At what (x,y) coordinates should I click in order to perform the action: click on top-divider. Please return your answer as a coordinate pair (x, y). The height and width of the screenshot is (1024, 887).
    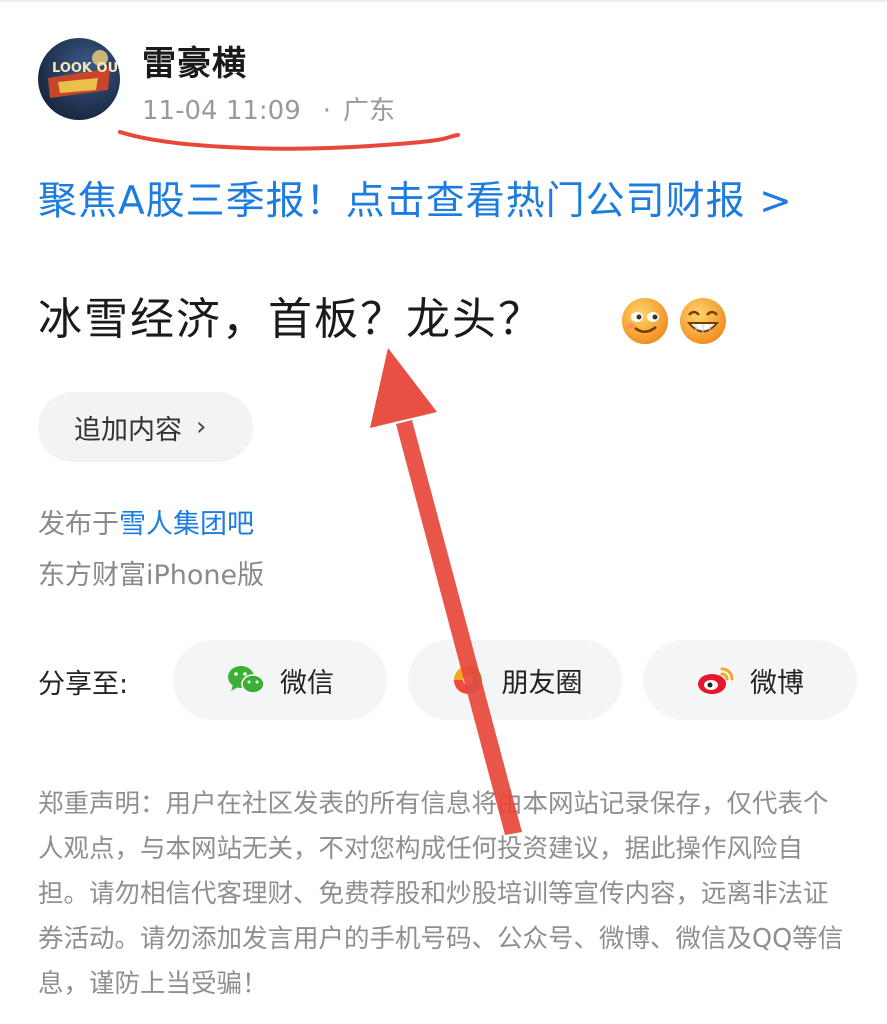
    Looking at the image, I should click on (443, 1).